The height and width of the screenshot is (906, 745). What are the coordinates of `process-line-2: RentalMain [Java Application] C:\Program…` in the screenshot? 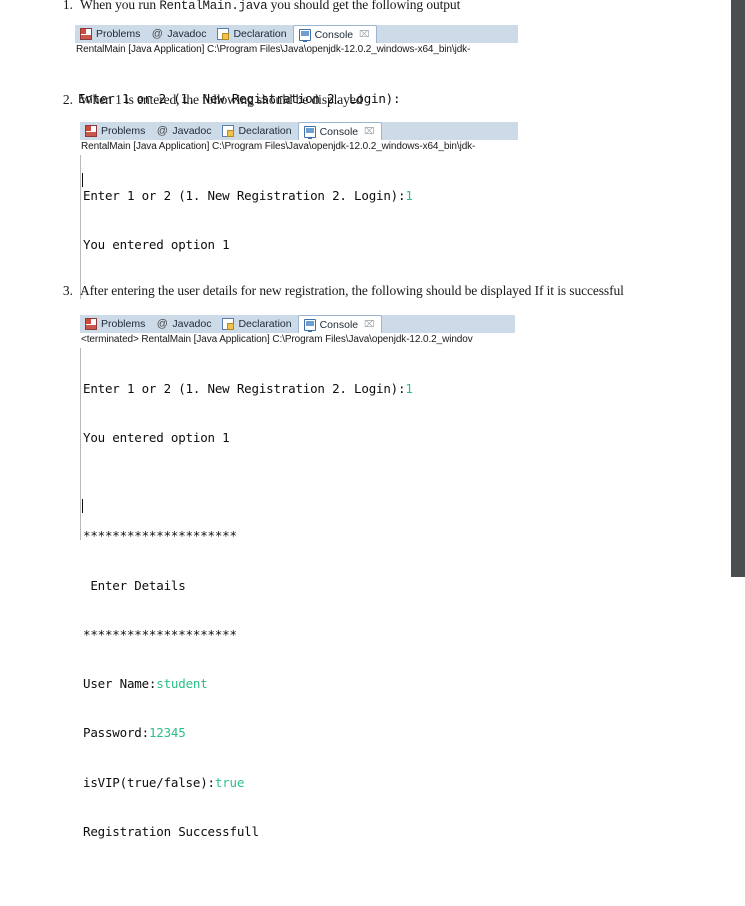 It's located at (278, 146).